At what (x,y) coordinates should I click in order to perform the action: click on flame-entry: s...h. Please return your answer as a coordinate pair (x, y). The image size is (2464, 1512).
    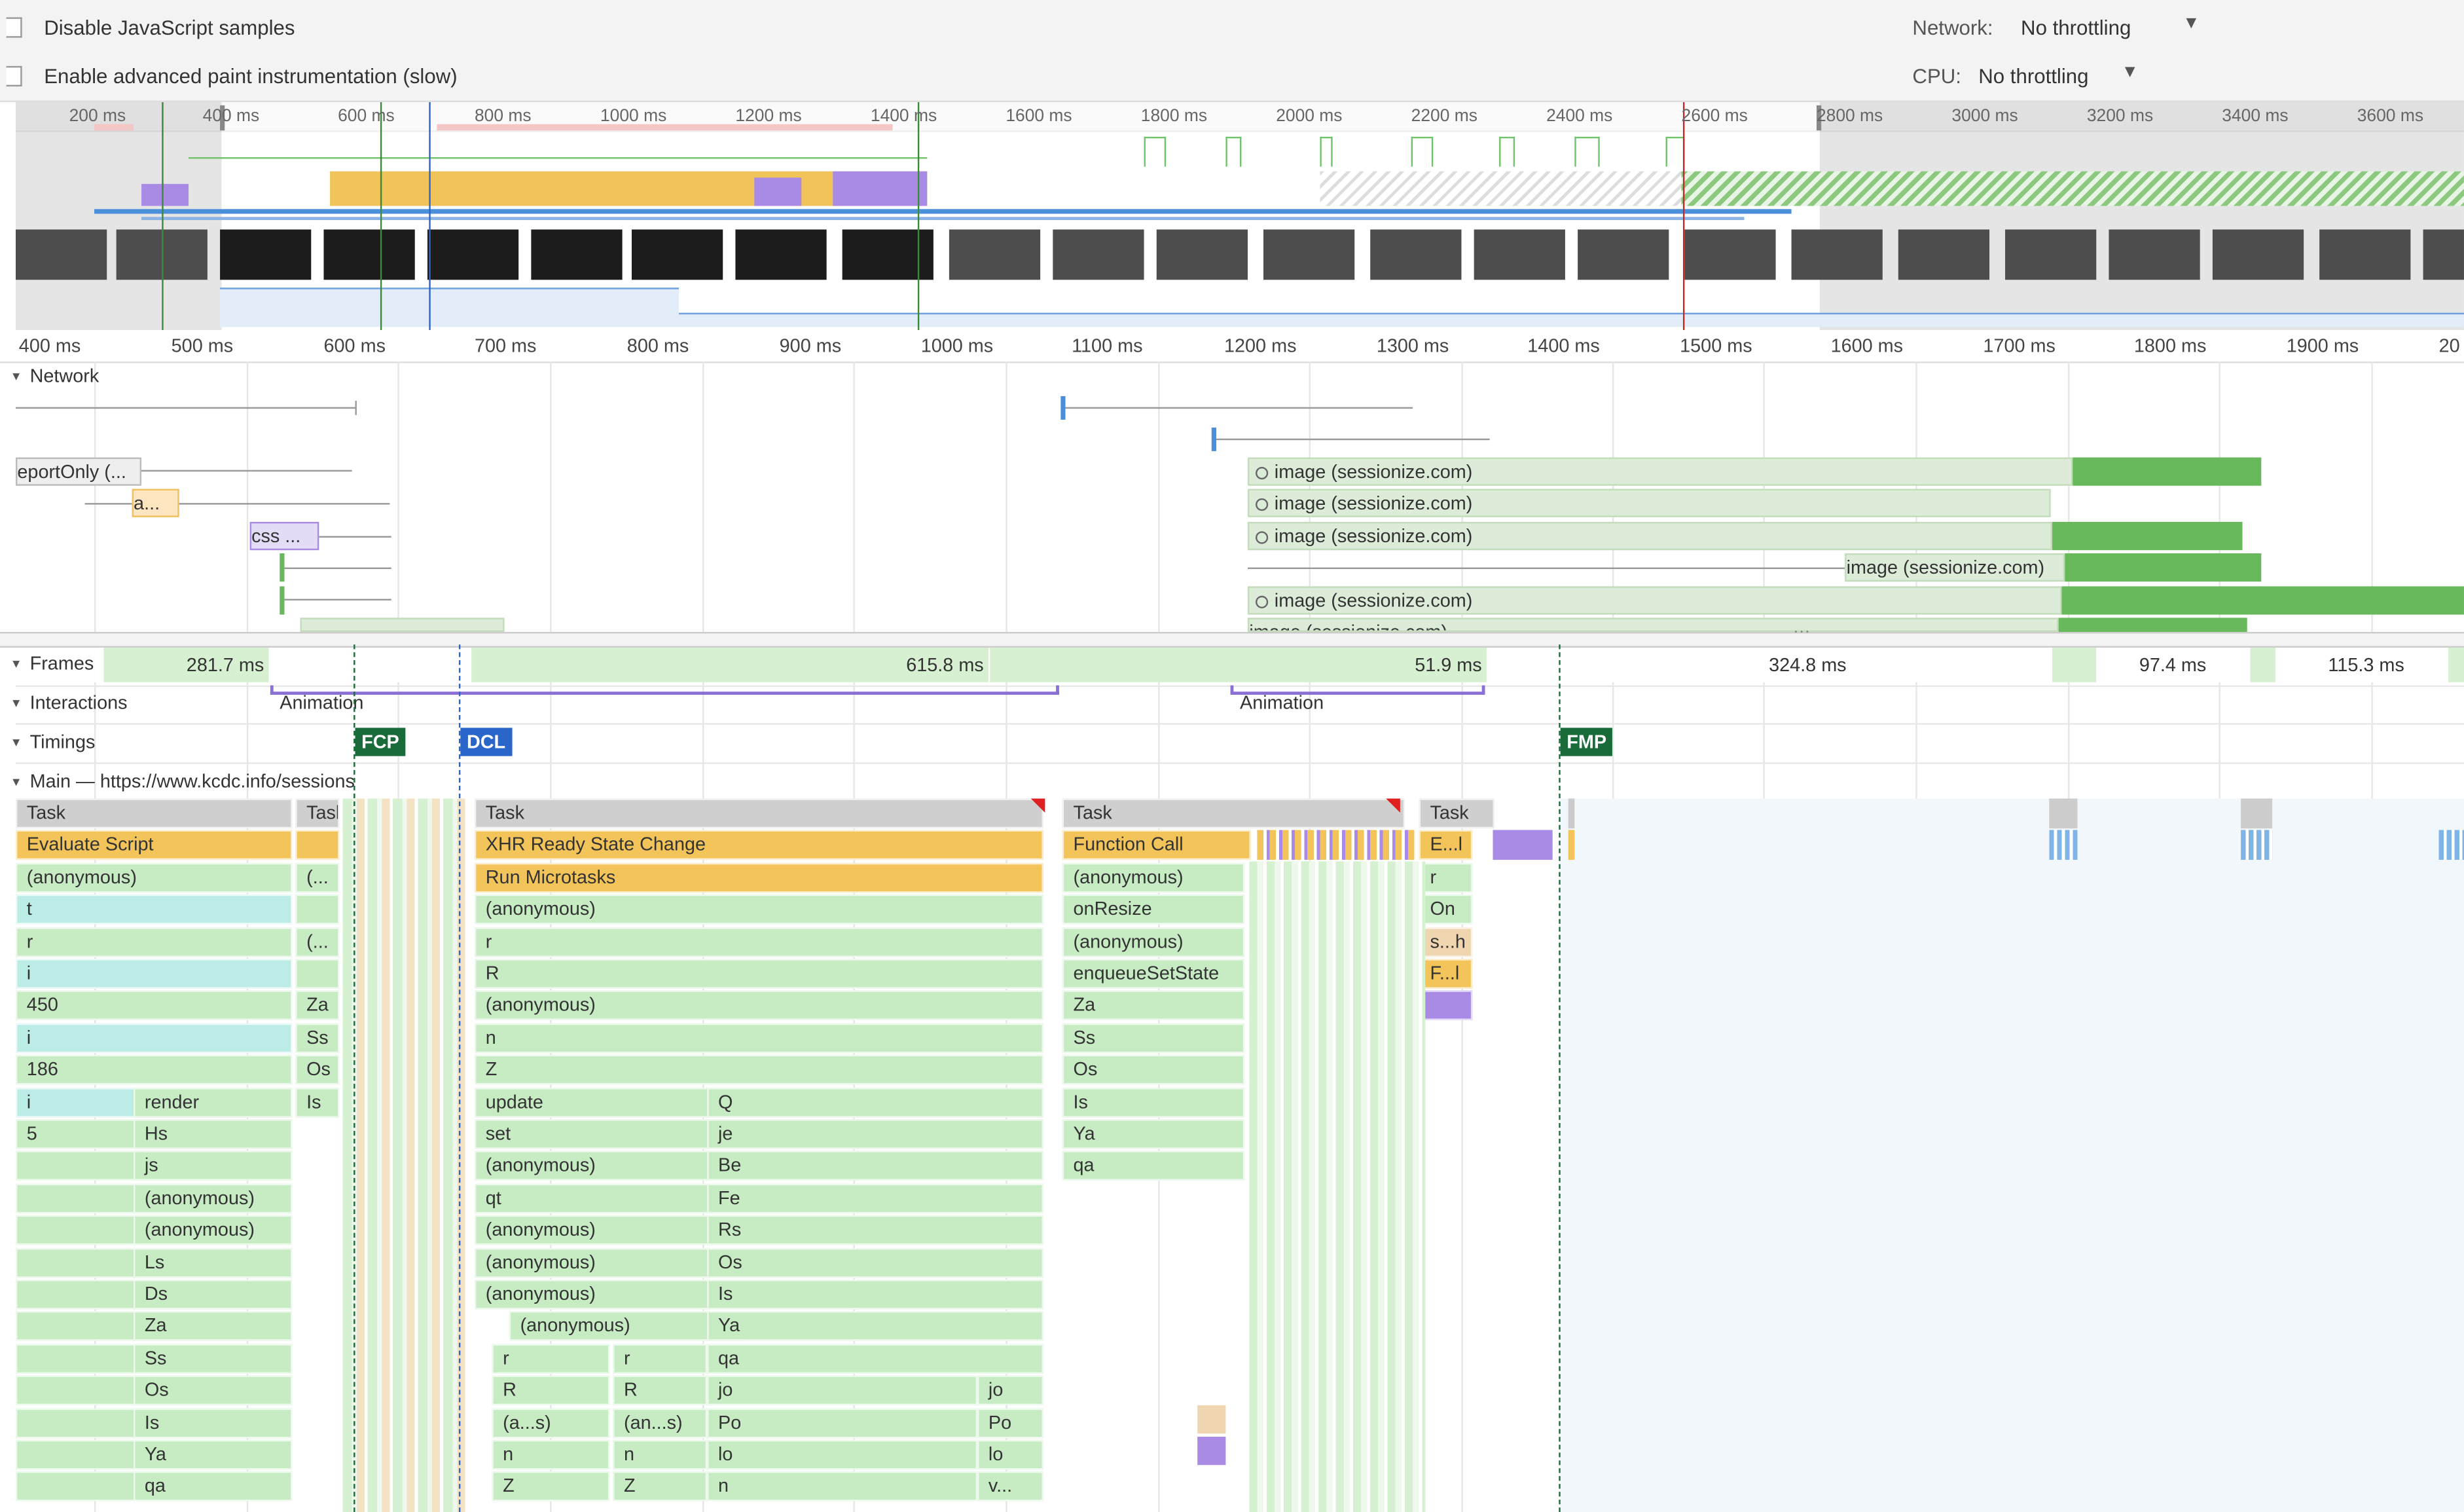
    Looking at the image, I should click on (1446, 942).